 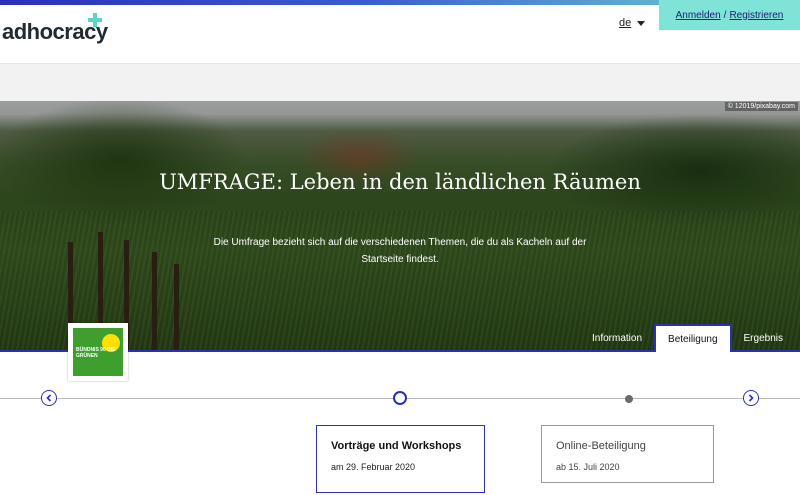 I want to click on timeline-phase-marker, so click(x=629, y=399).